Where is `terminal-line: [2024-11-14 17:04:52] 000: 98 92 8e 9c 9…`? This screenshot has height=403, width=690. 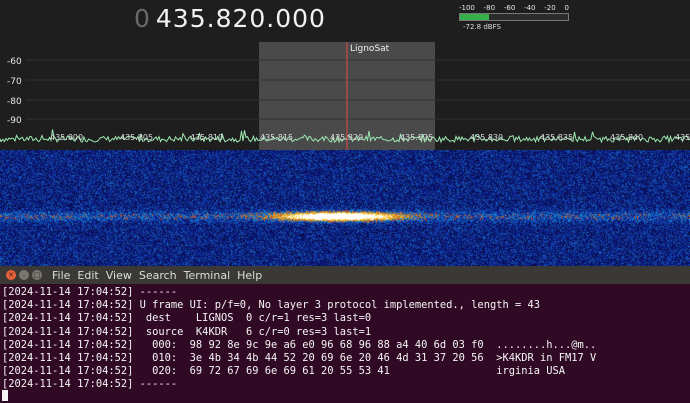 terminal-line: [2024-11-14 17:04:52] 000: 98 92 8e 9c 9… is located at coordinates (299, 344).